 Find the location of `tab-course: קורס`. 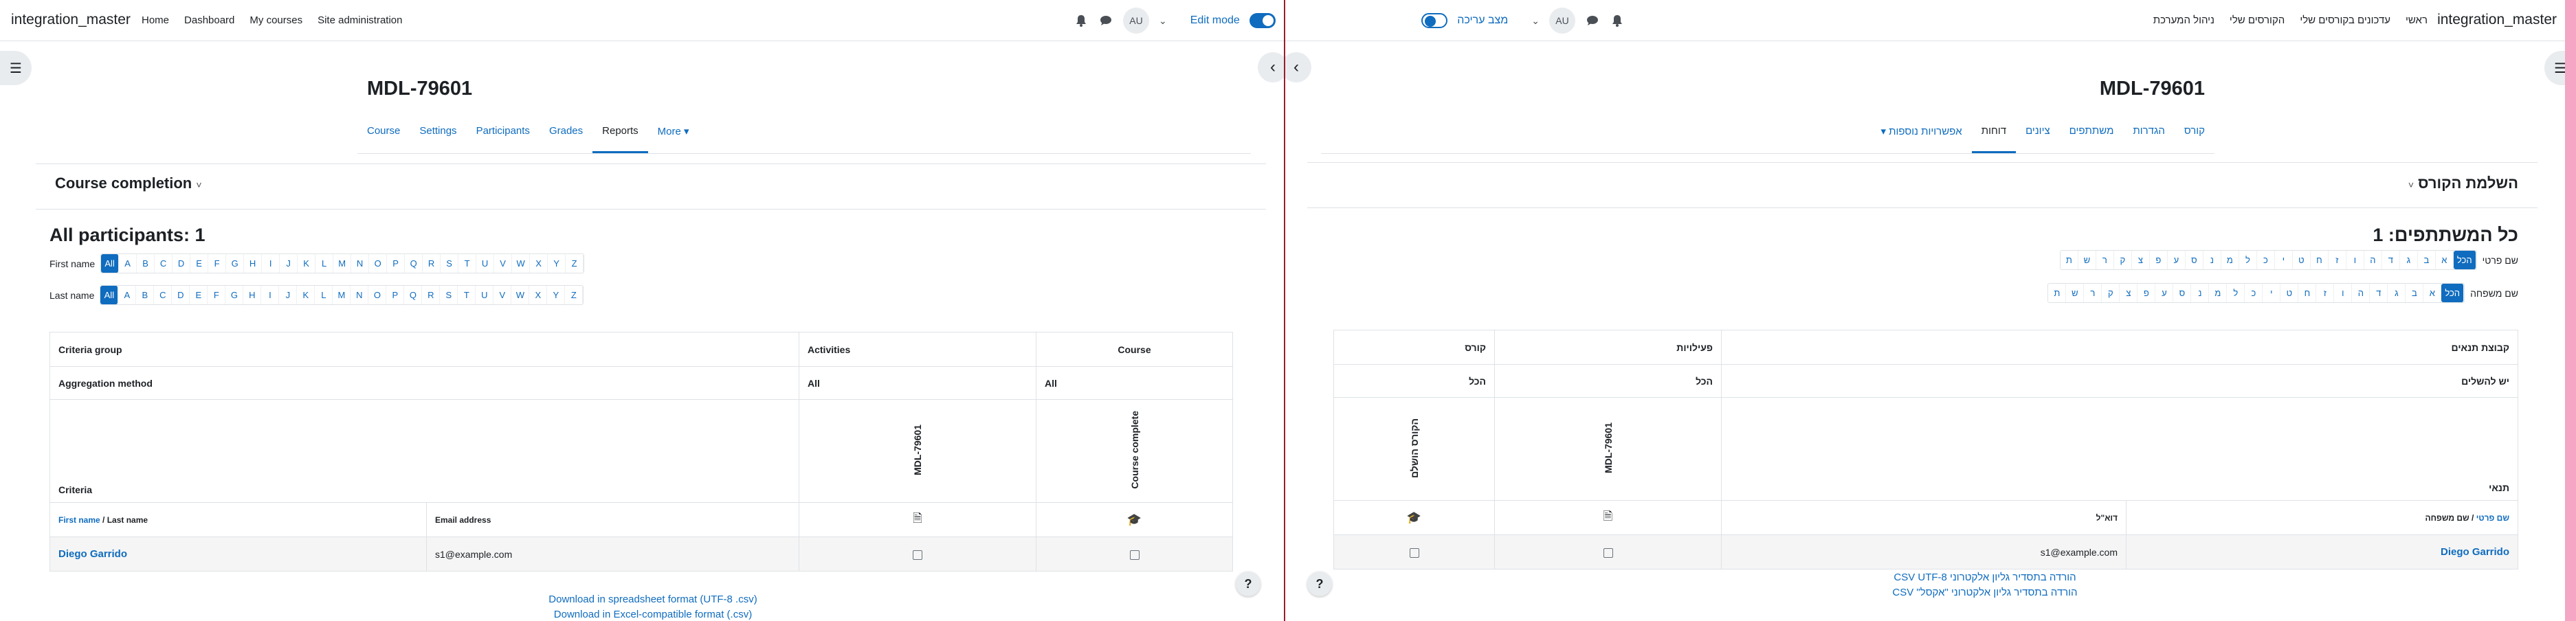

tab-course: קורס is located at coordinates (2194, 134).